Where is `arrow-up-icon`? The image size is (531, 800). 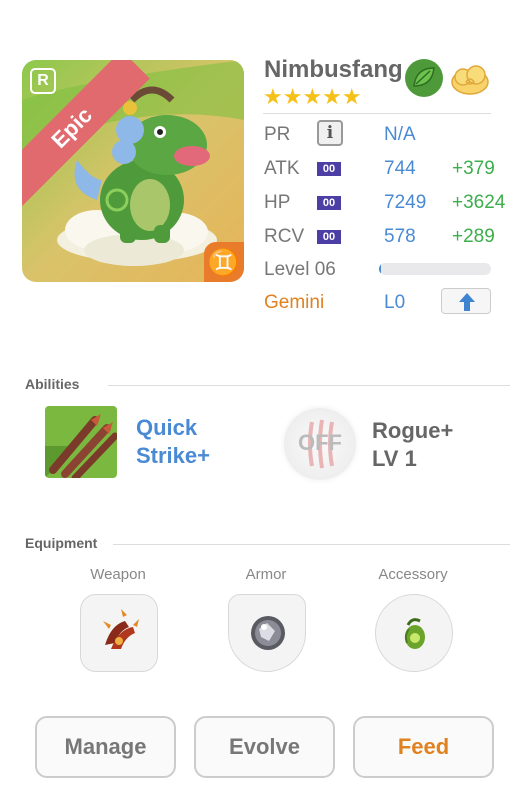 arrow-up-icon is located at coordinates (467, 302).